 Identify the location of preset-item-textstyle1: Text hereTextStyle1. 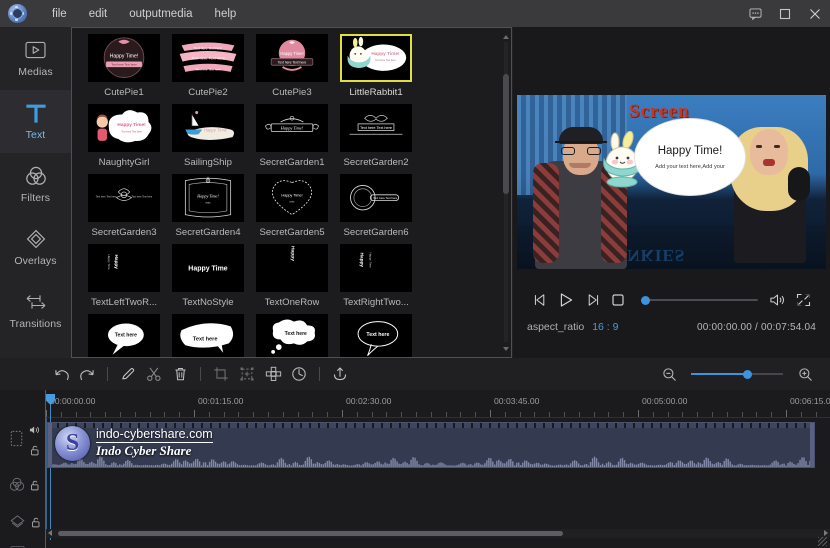
(124, 335).